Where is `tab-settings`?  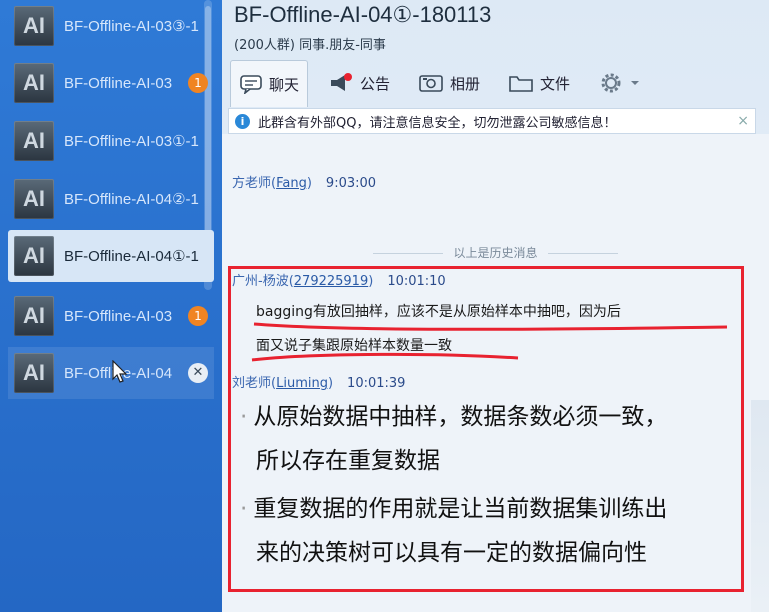
tab-settings is located at coordinates (622, 83).